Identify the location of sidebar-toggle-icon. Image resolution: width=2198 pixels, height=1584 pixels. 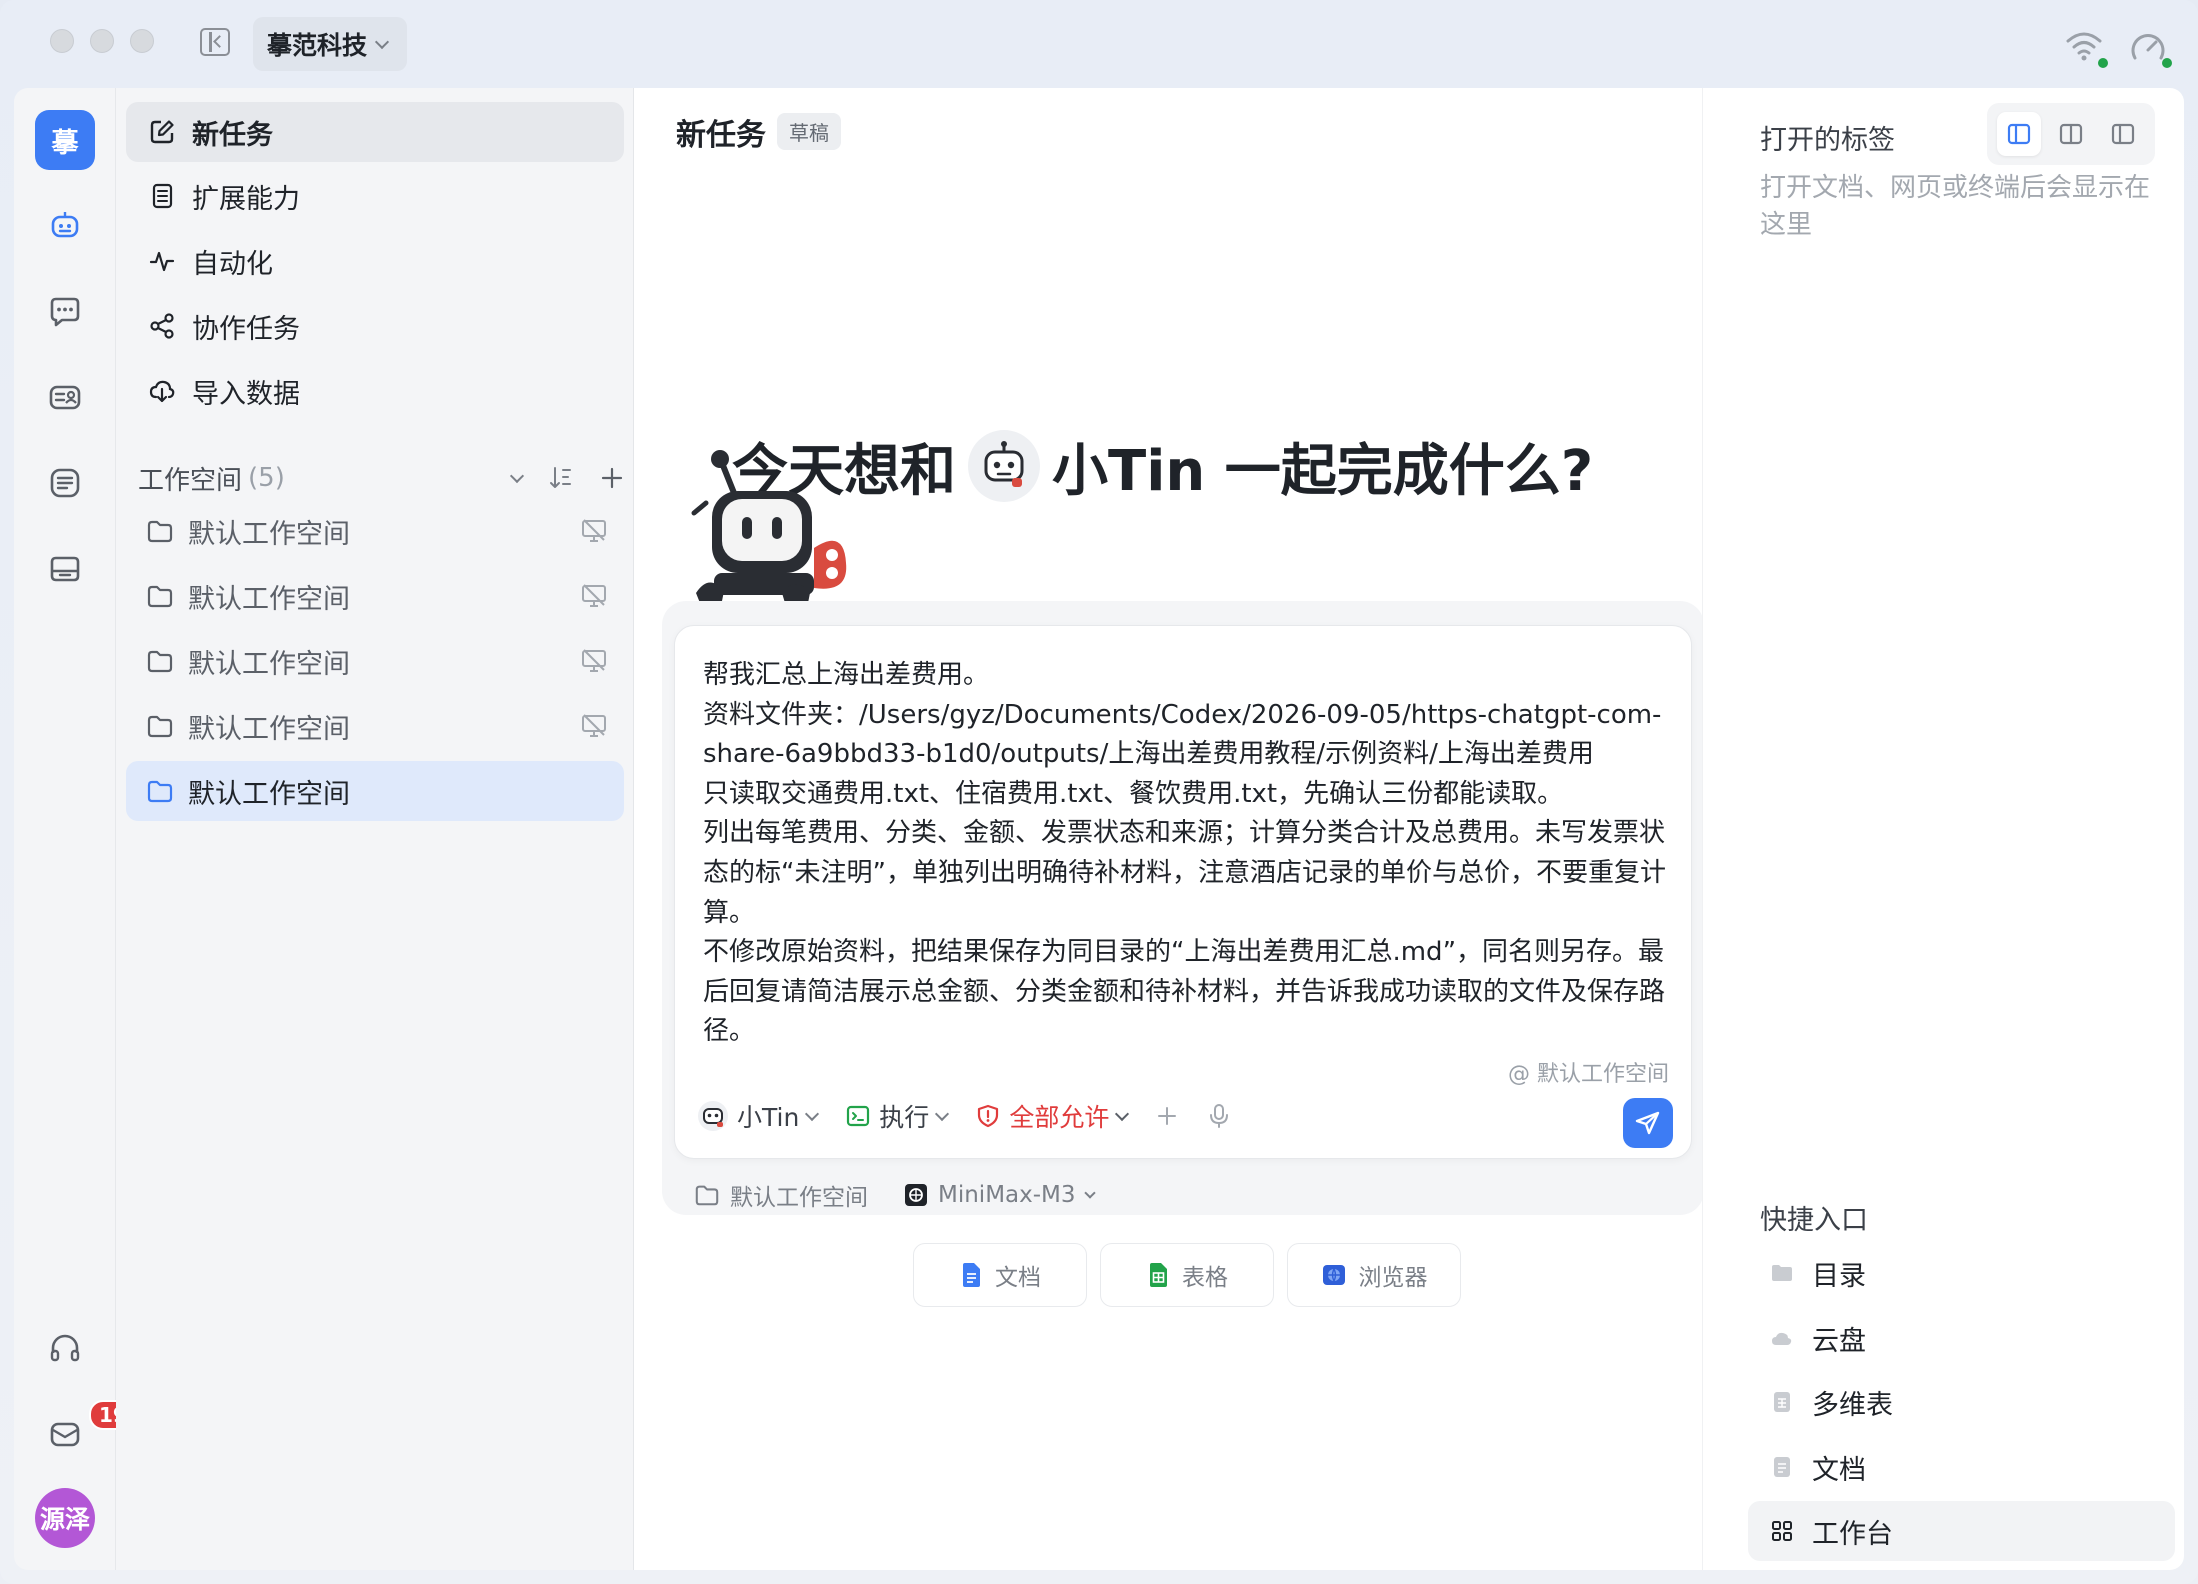
(215, 42).